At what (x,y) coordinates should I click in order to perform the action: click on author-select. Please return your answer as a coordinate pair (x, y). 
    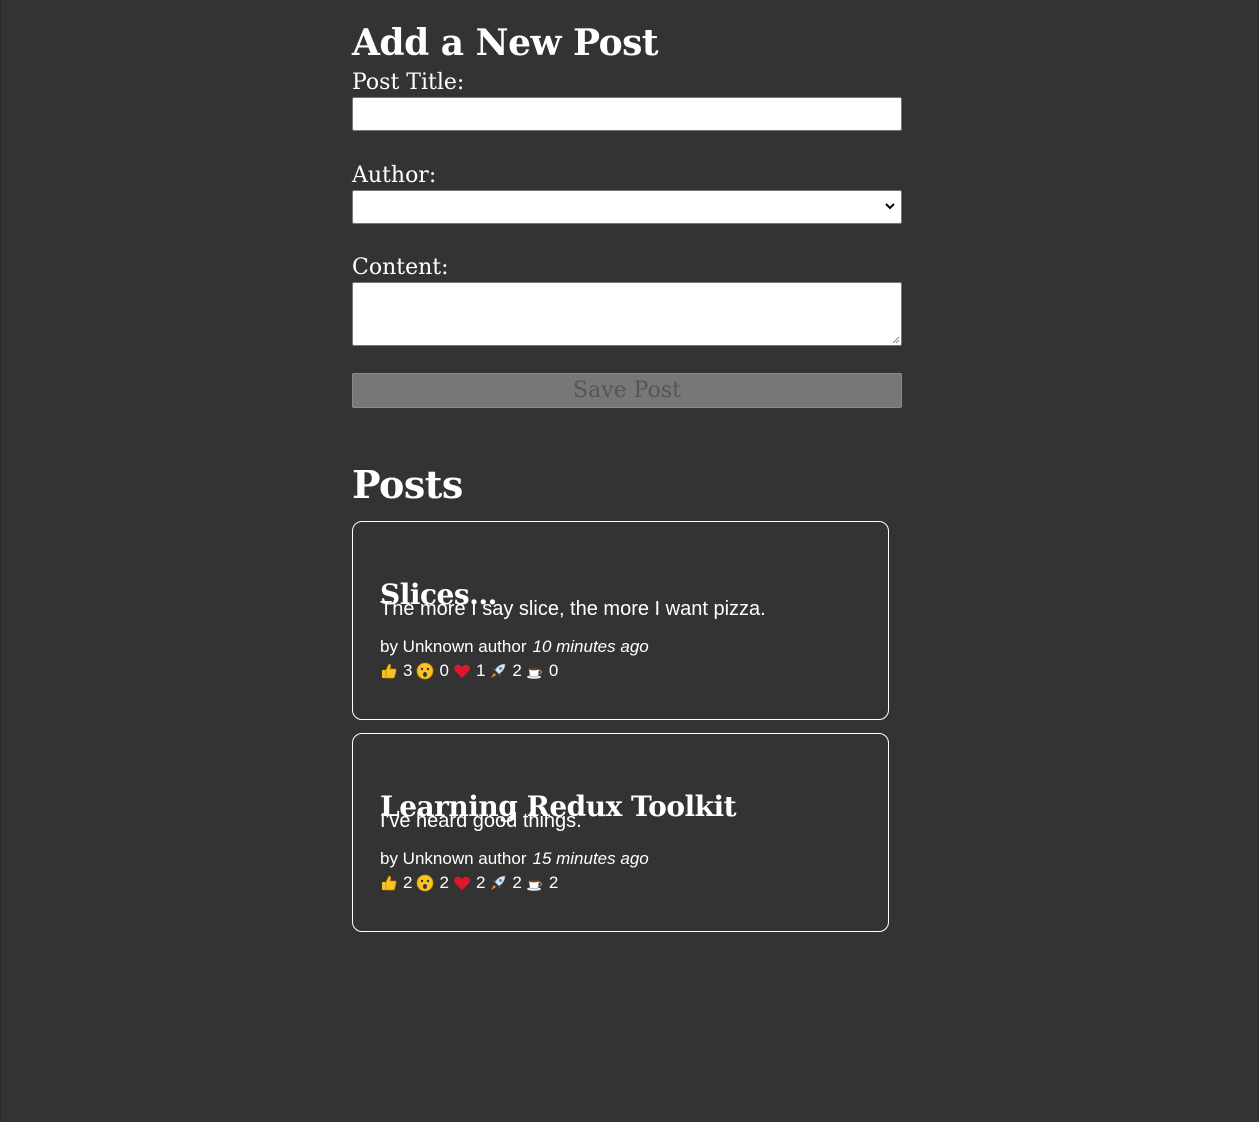
    Looking at the image, I should click on (627, 207).